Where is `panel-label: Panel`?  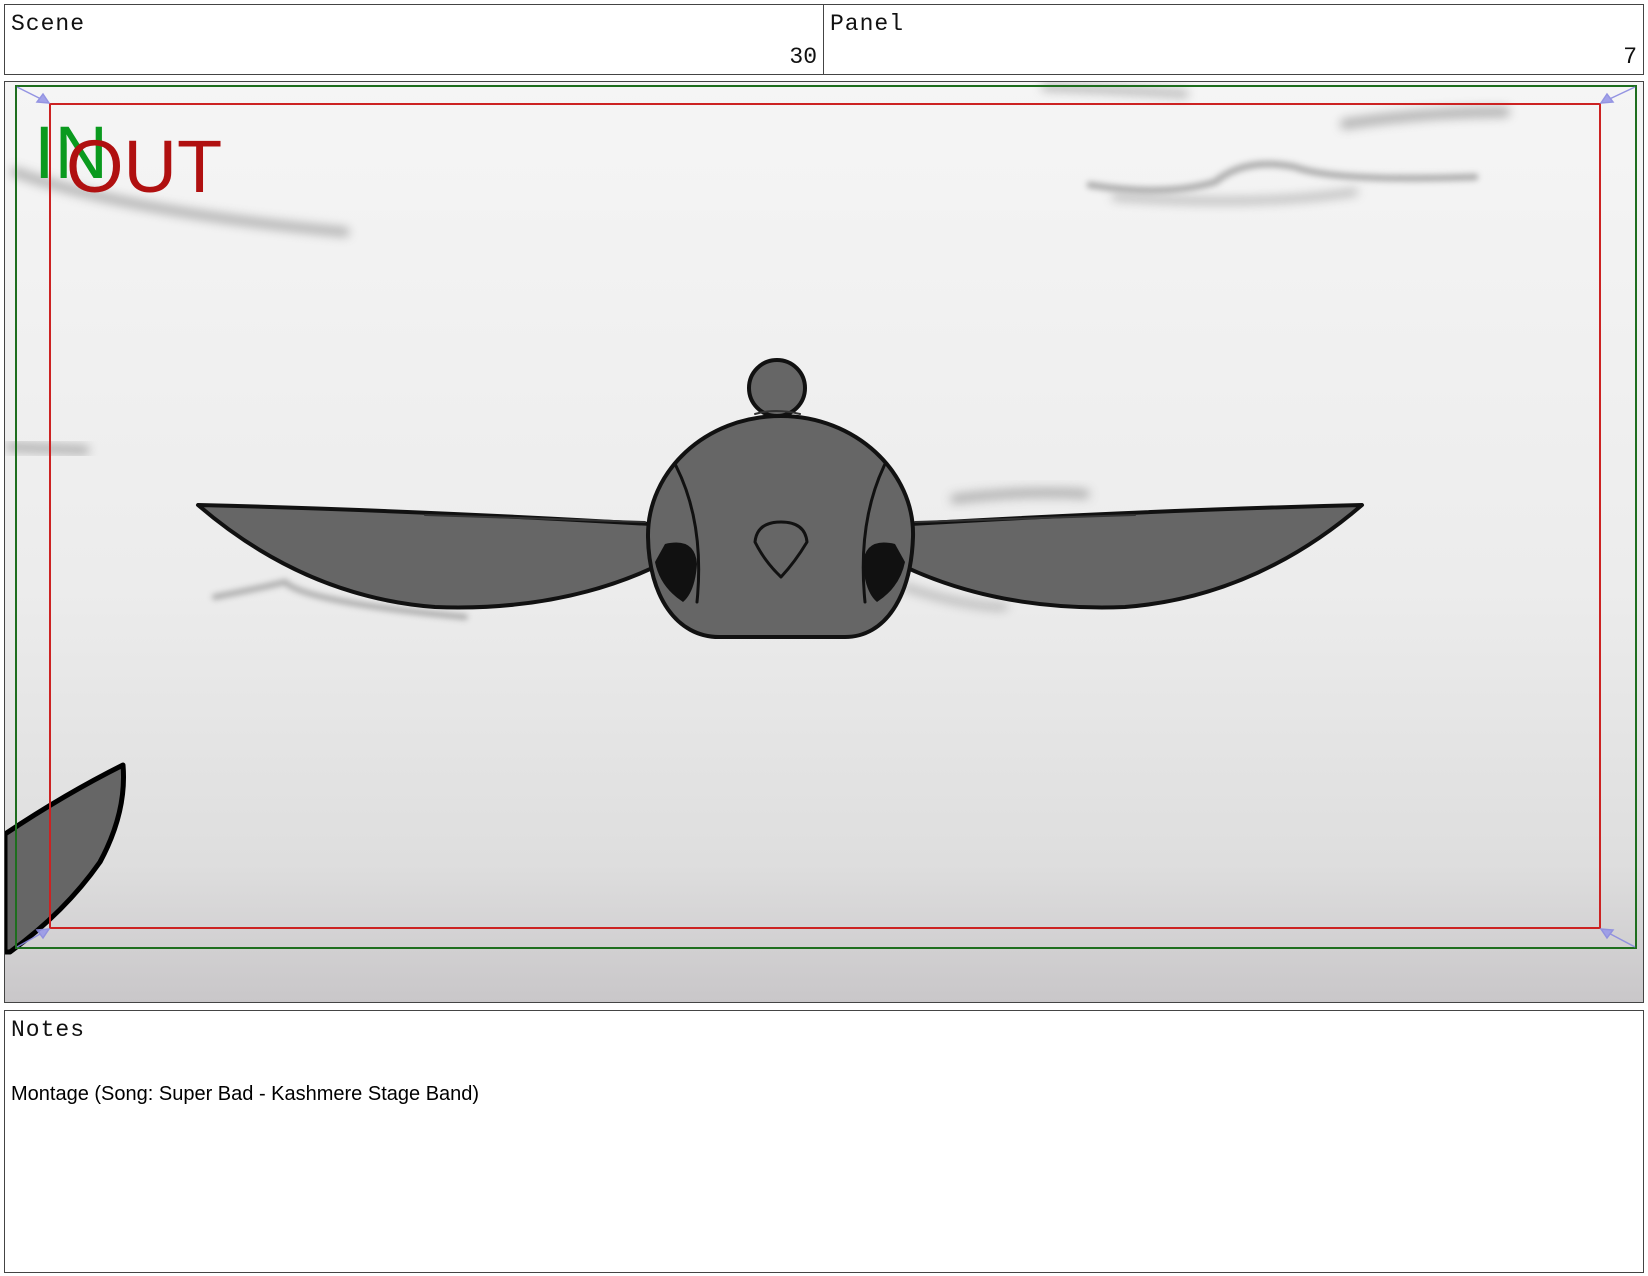 panel-label: Panel is located at coordinates (867, 24).